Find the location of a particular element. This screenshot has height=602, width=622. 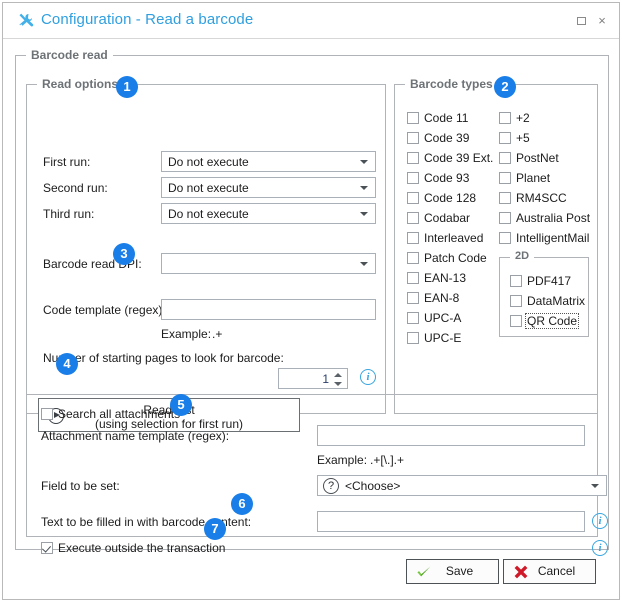

attachment-example-label: Example: is located at coordinates (342, 460).